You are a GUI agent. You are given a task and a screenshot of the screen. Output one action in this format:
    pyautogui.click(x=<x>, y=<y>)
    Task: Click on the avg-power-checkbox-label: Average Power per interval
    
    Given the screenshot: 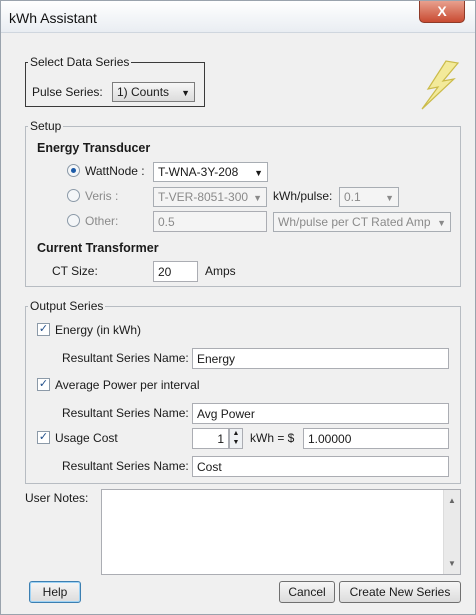 What is the action you would take?
    pyautogui.click(x=127, y=385)
    